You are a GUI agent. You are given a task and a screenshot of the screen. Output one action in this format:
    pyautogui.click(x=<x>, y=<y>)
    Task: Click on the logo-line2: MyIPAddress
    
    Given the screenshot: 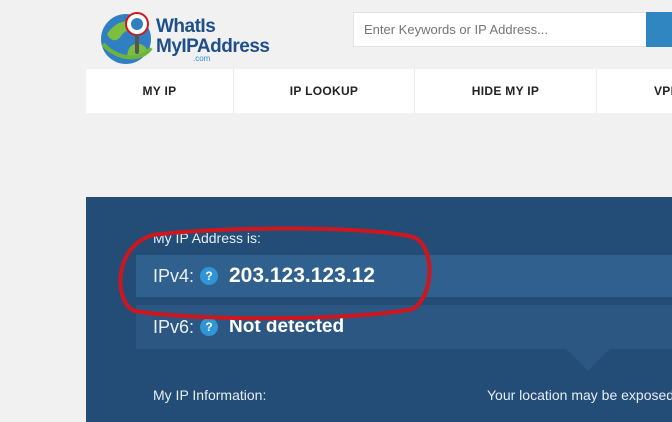 What is the action you would take?
    pyautogui.click(x=213, y=46)
    